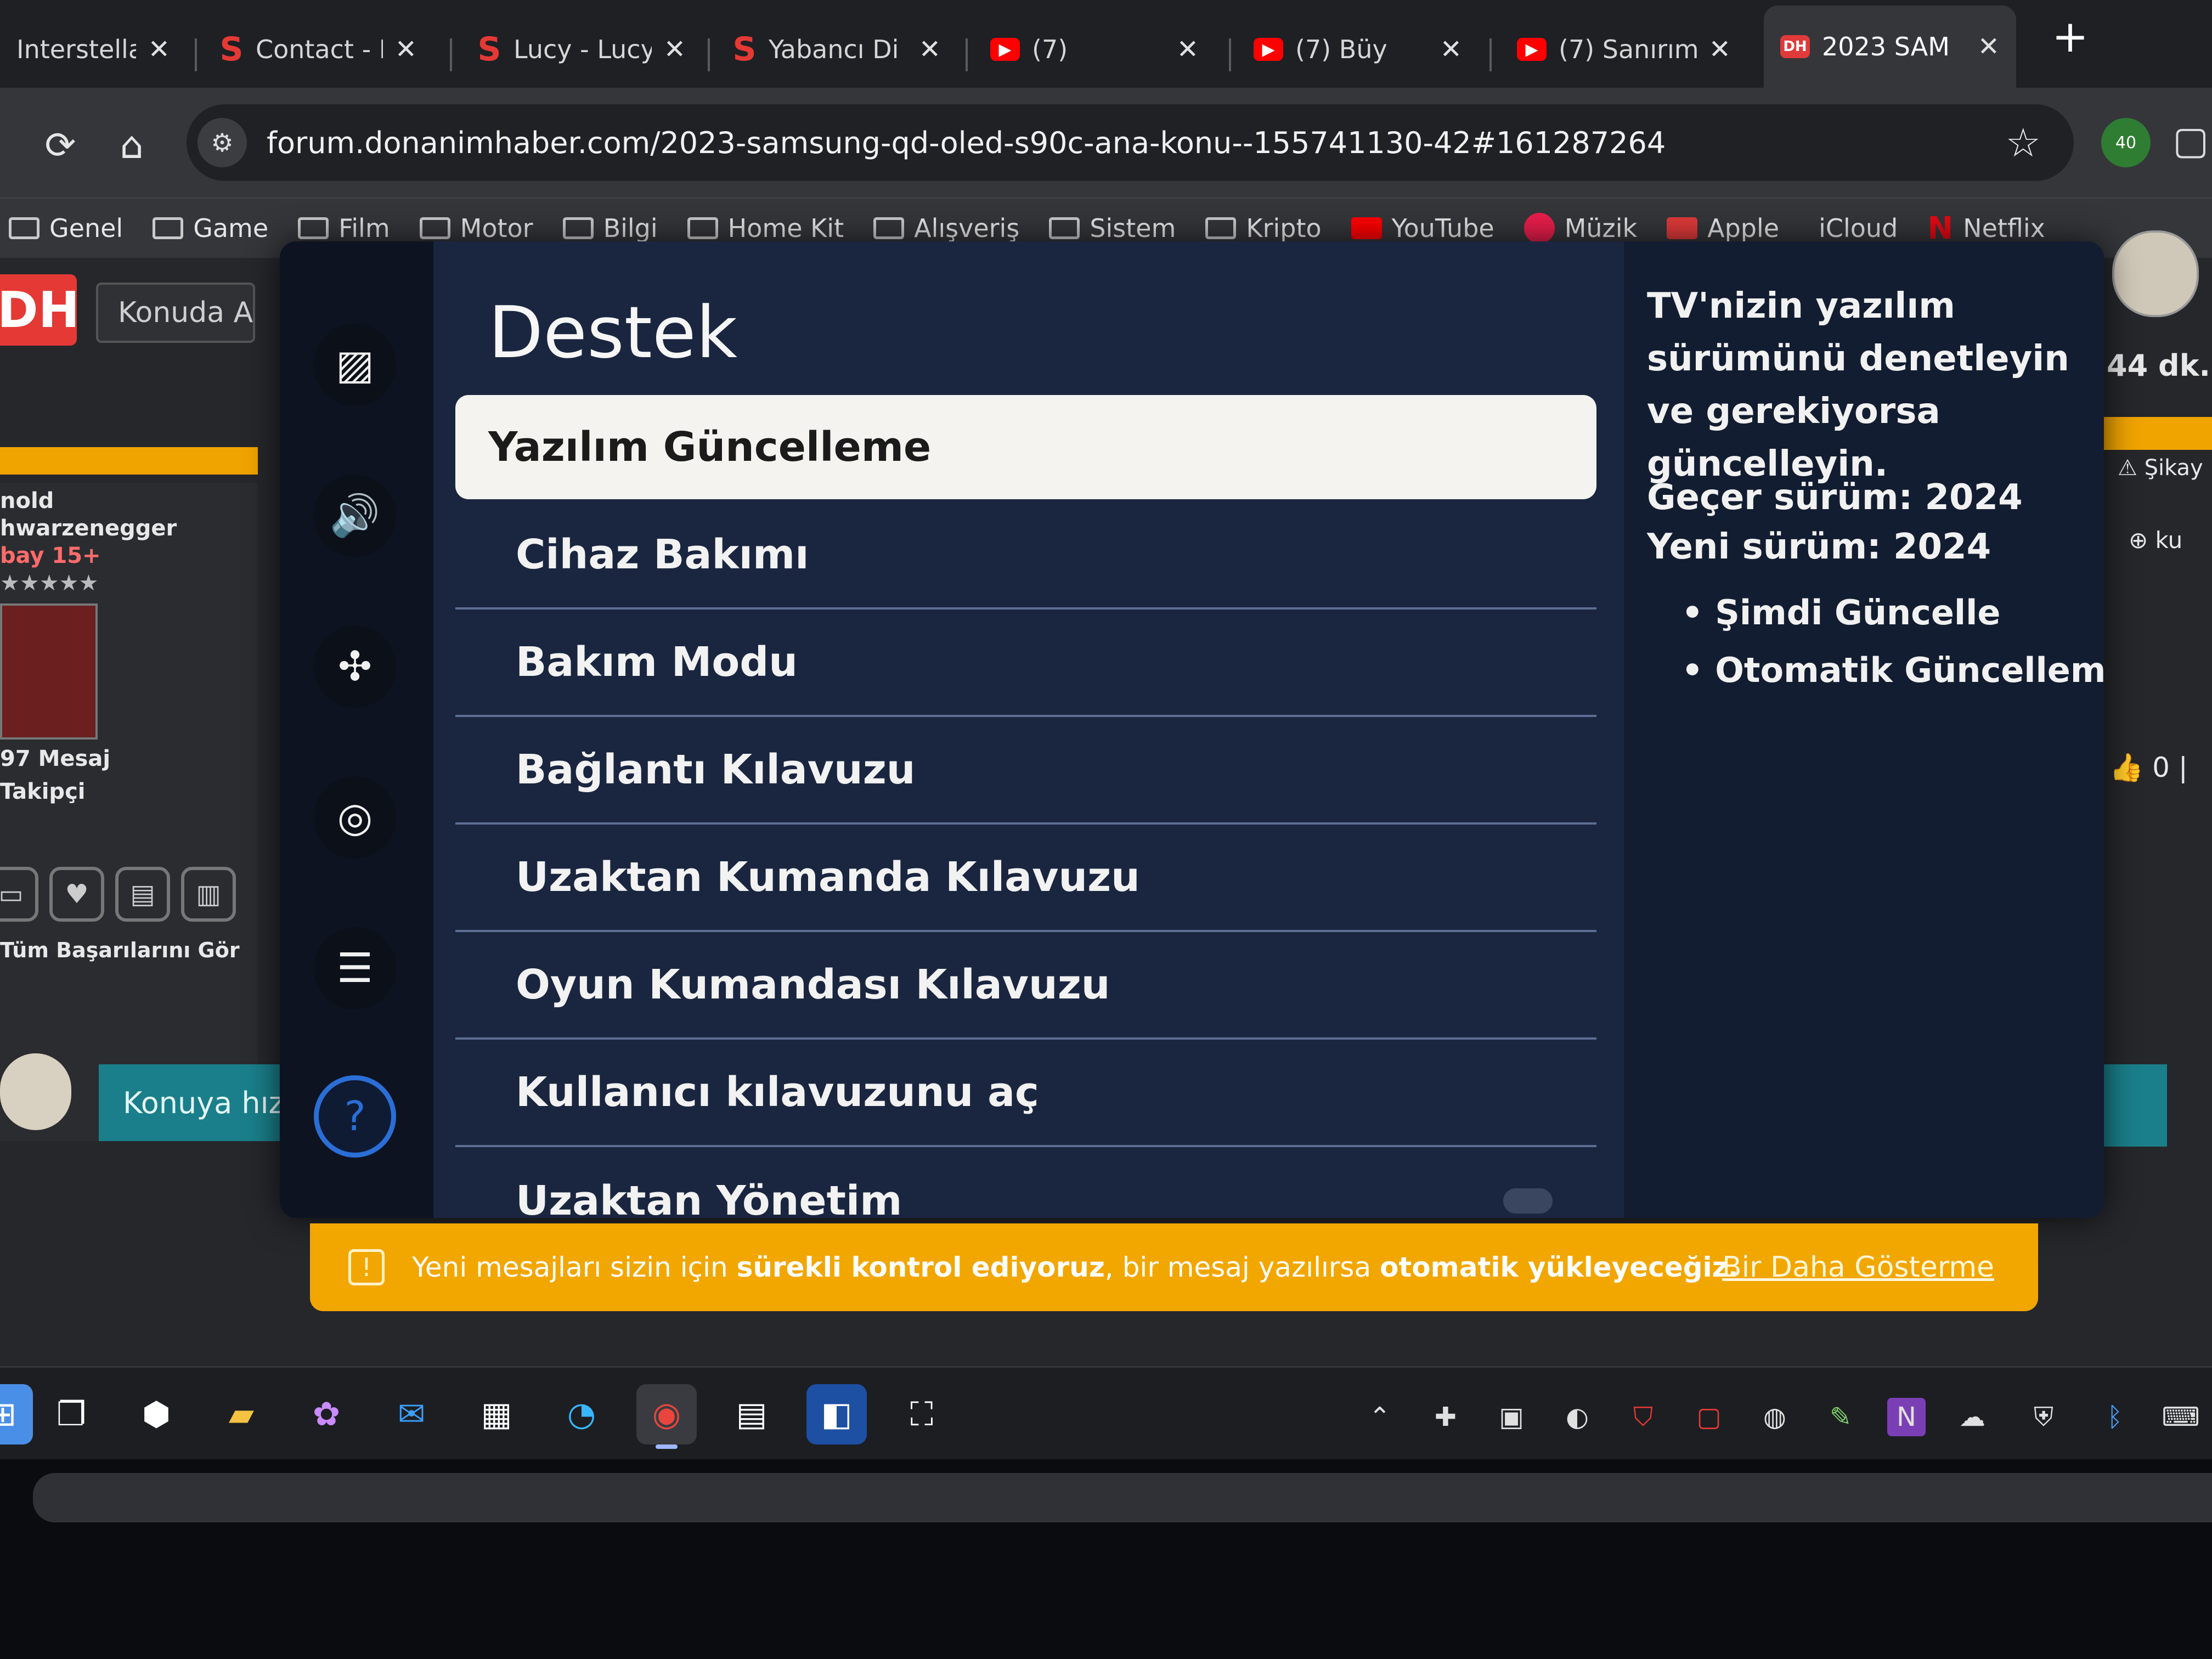 The image size is (2212, 1659). What do you see at coordinates (1113, 228) in the screenshot?
I see `bookmark-sistem: Sistem` at bounding box center [1113, 228].